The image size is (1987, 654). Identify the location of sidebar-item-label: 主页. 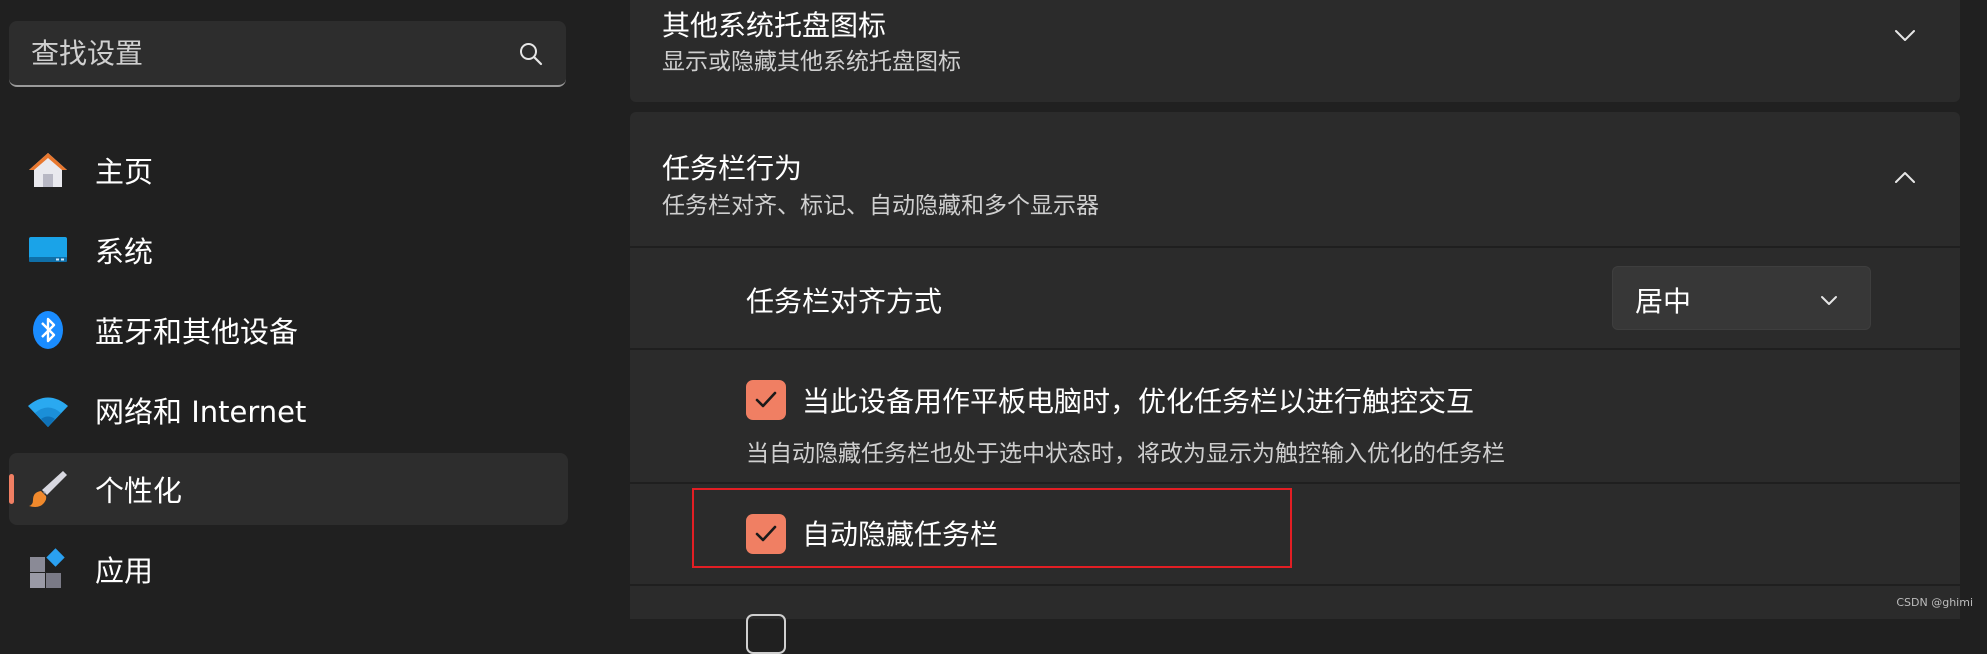
(124, 172).